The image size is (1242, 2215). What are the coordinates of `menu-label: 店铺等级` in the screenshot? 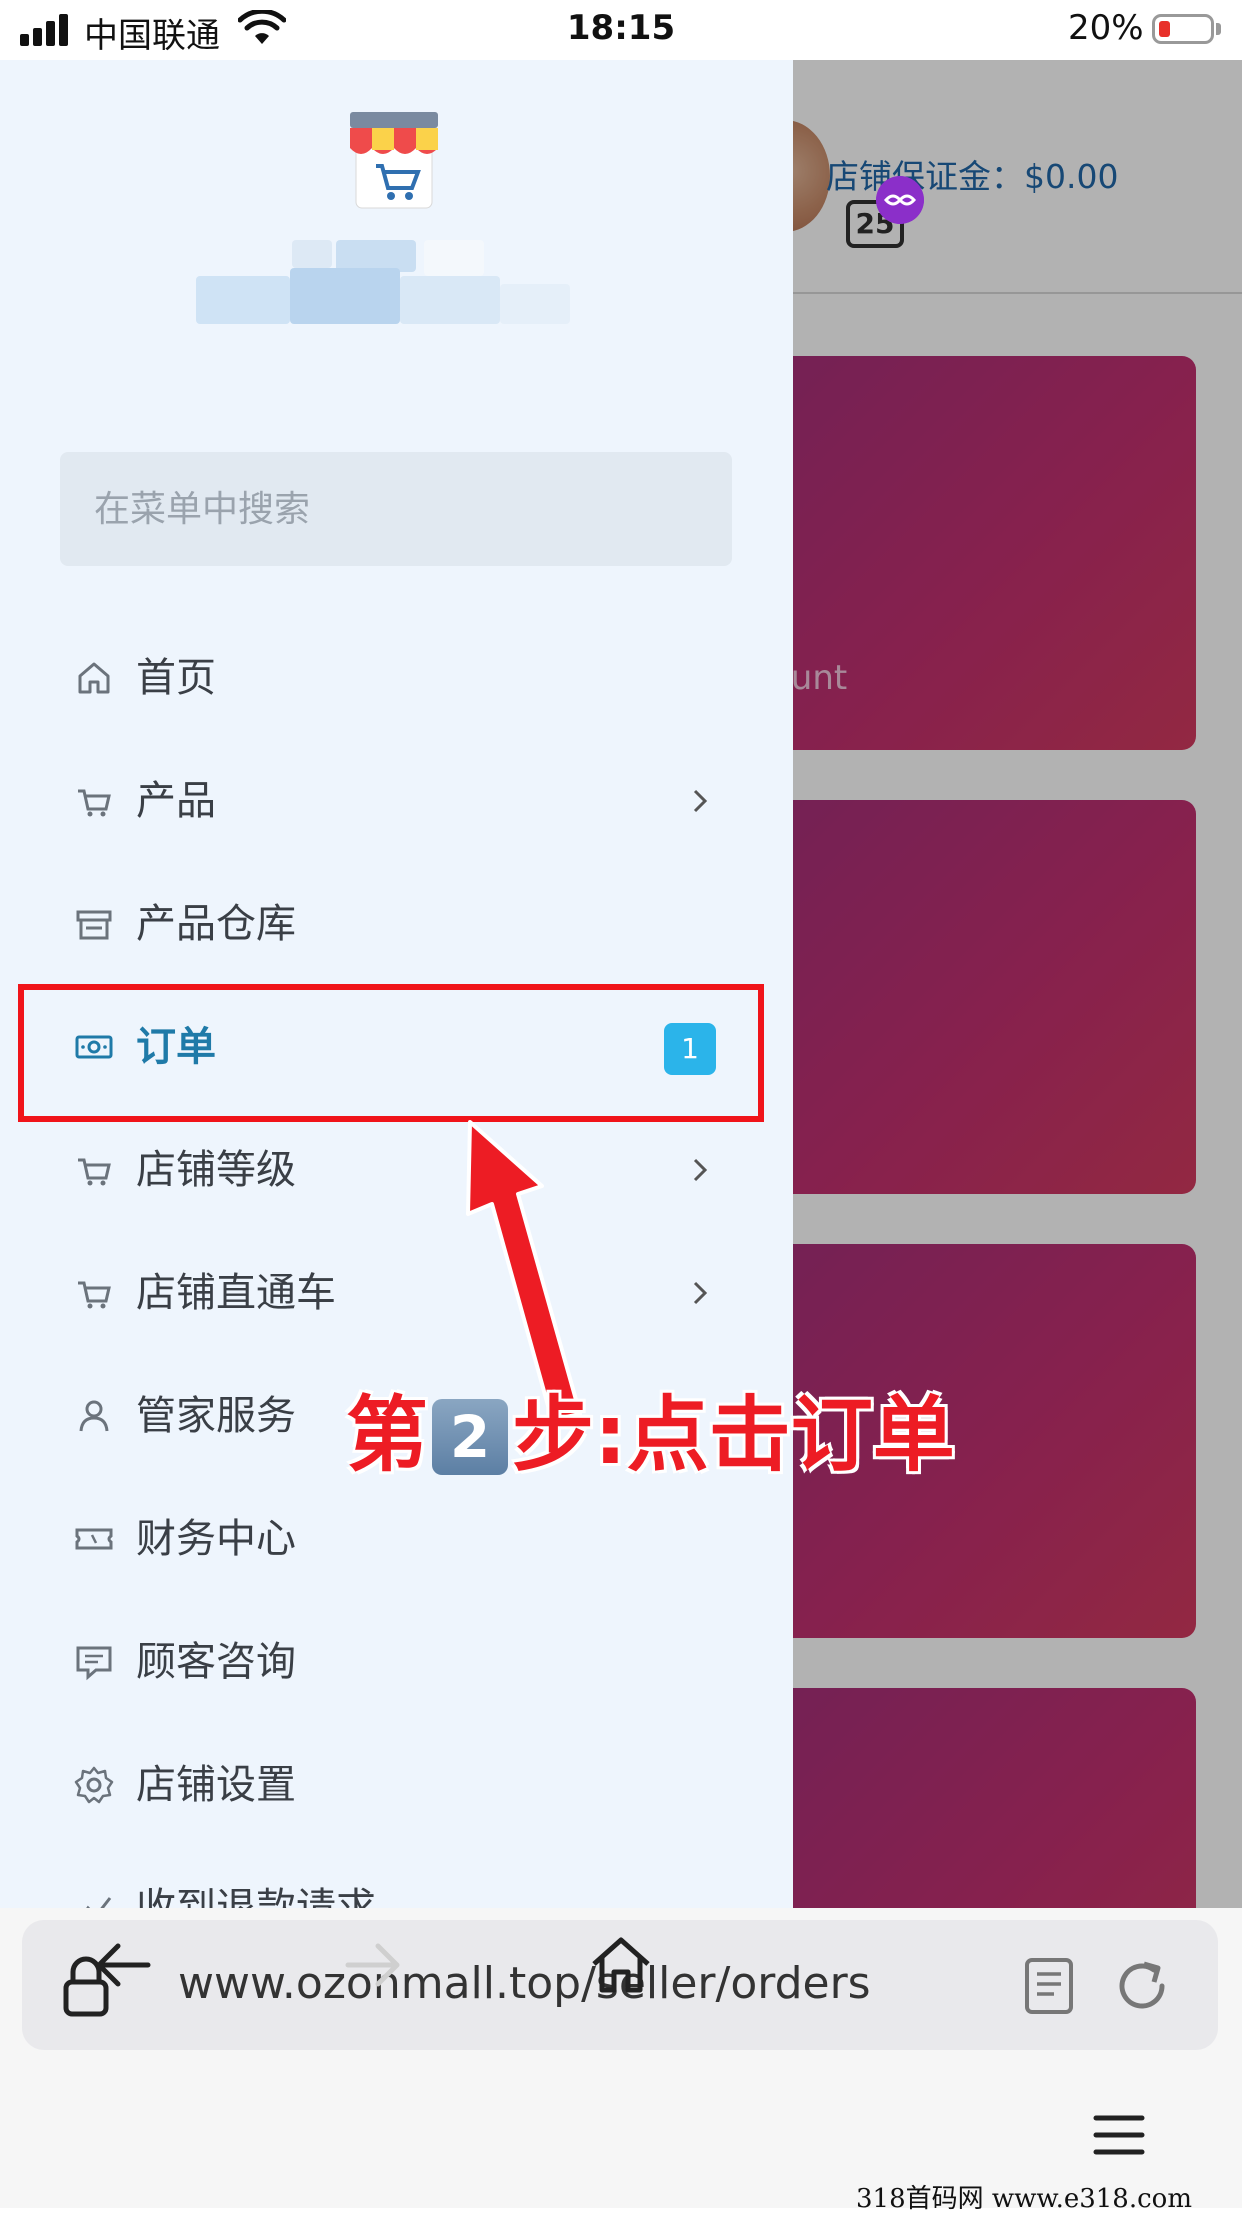 It's located at (216, 1170).